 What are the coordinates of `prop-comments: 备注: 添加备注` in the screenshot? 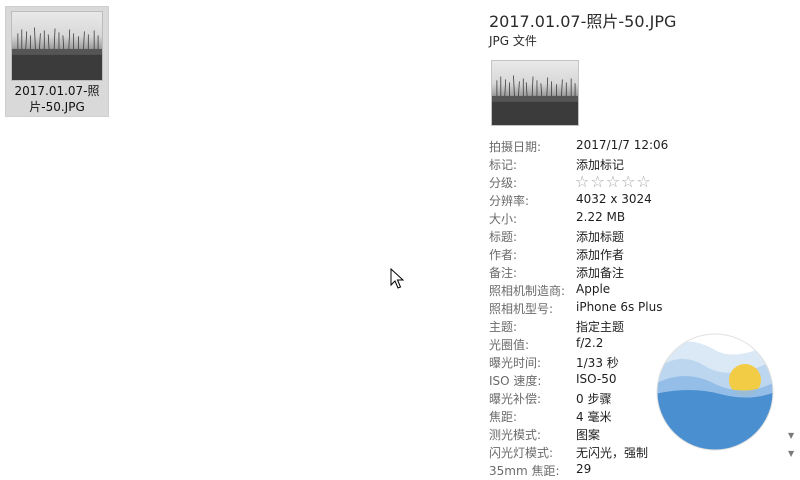 It's located at (643, 272).